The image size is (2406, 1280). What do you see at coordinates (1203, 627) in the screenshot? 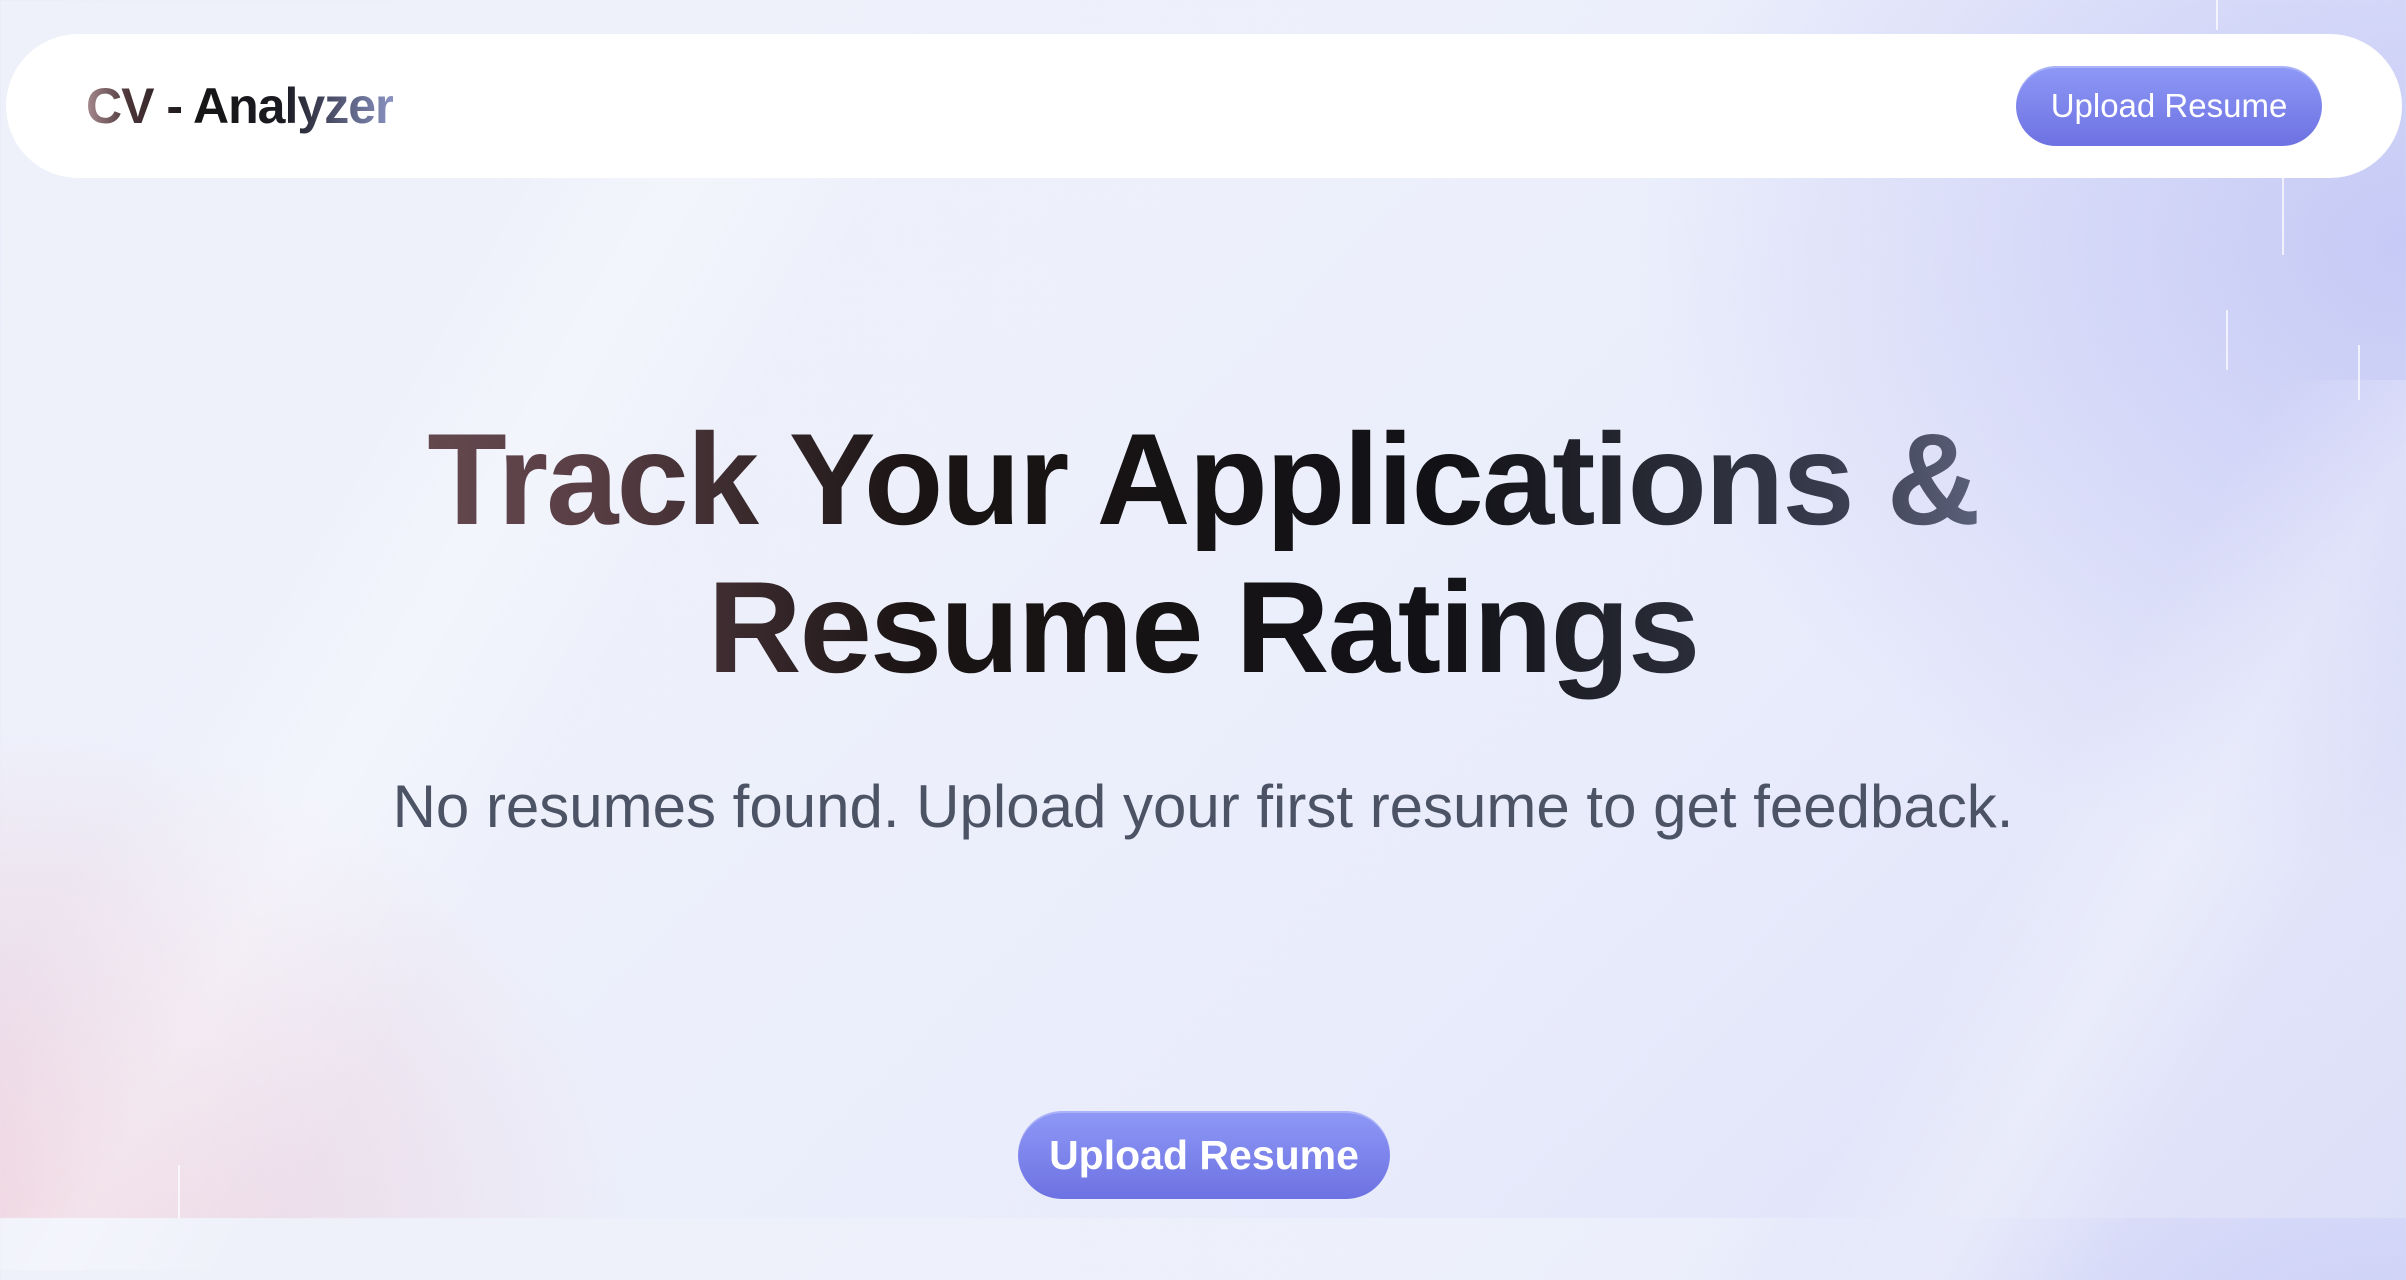
I see `hero-title-line-2: Resume Ratings` at bounding box center [1203, 627].